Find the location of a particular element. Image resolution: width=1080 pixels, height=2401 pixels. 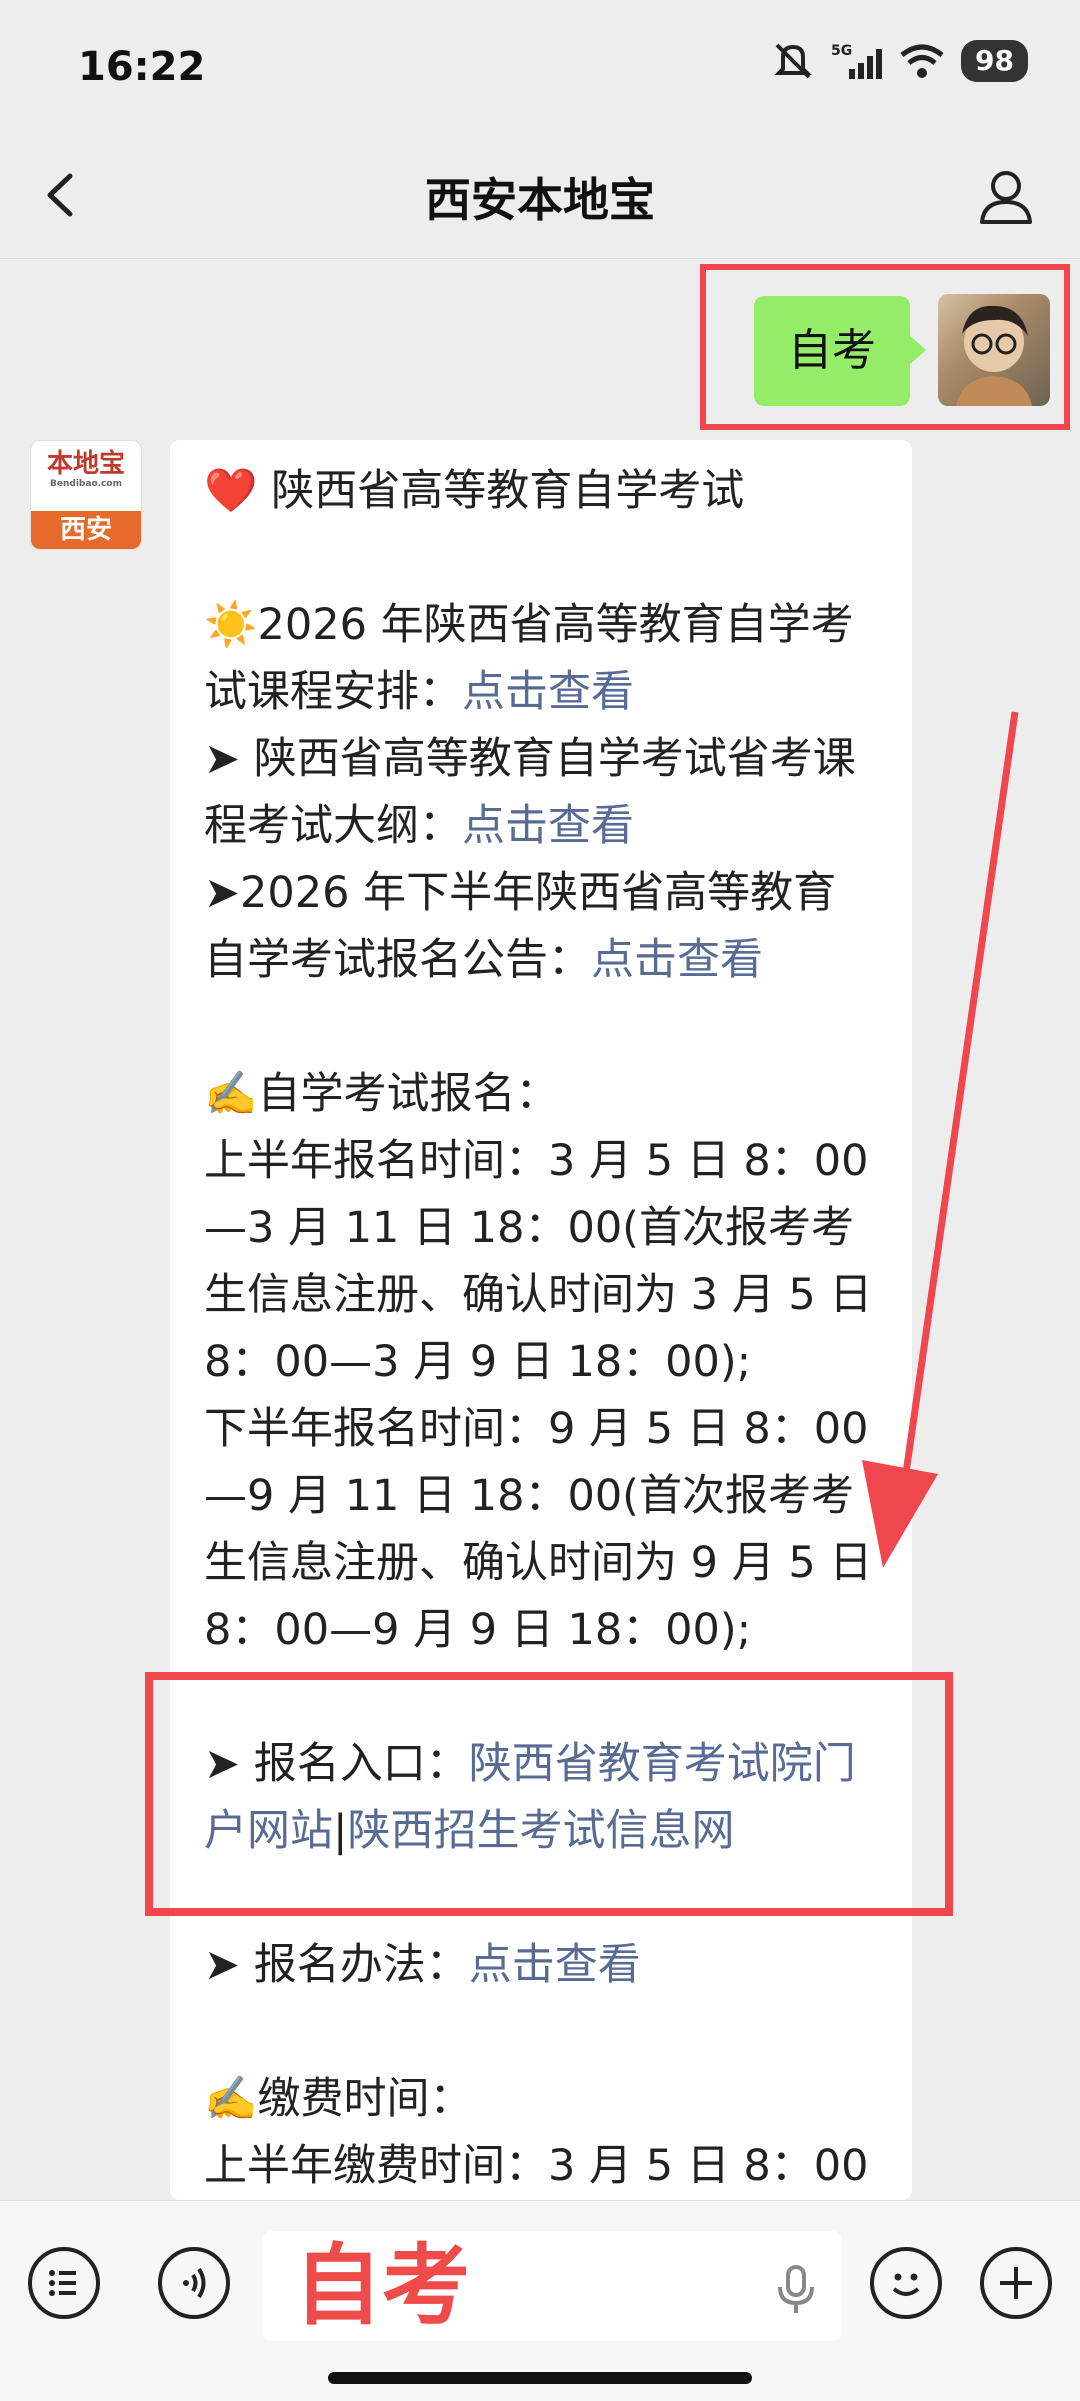

microphone-icon is located at coordinates (796, 2289).